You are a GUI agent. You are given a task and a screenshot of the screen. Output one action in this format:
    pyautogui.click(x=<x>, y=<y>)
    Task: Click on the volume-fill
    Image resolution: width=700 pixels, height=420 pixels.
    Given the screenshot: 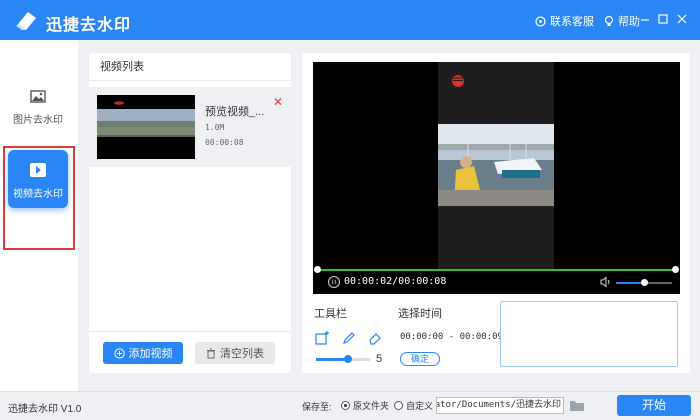 What is the action you would take?
    pyautogui.click(x=630, y=283)
    